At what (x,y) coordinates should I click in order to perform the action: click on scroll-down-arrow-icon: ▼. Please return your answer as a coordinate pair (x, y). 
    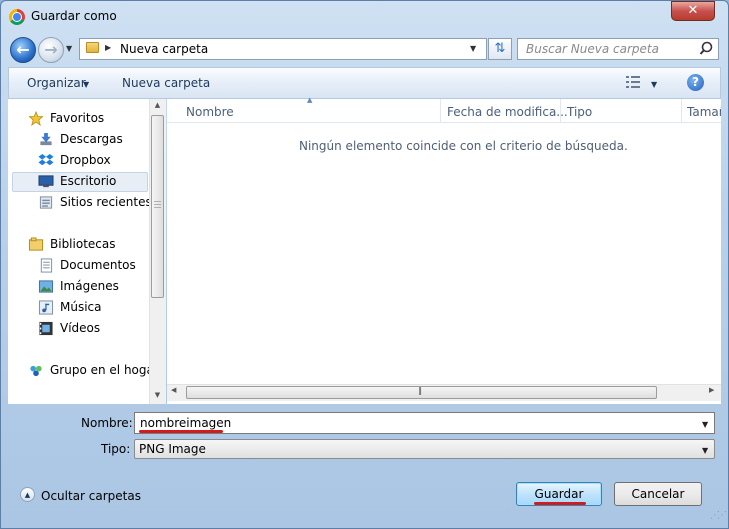
    Looking at the image, I should click on (157, 395).